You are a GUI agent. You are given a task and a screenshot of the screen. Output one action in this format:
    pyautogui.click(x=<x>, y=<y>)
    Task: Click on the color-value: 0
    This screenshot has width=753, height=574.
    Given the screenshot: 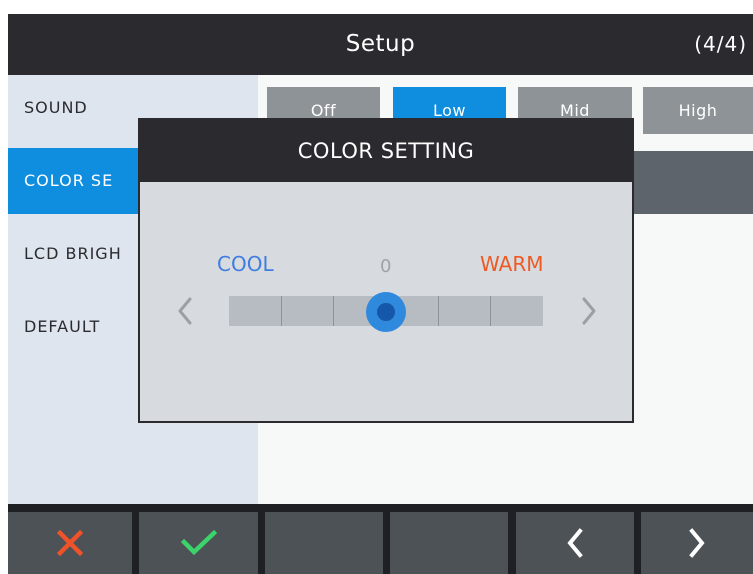 What is the action you would take?
    pyautogui.click(x=386, y=266)
    